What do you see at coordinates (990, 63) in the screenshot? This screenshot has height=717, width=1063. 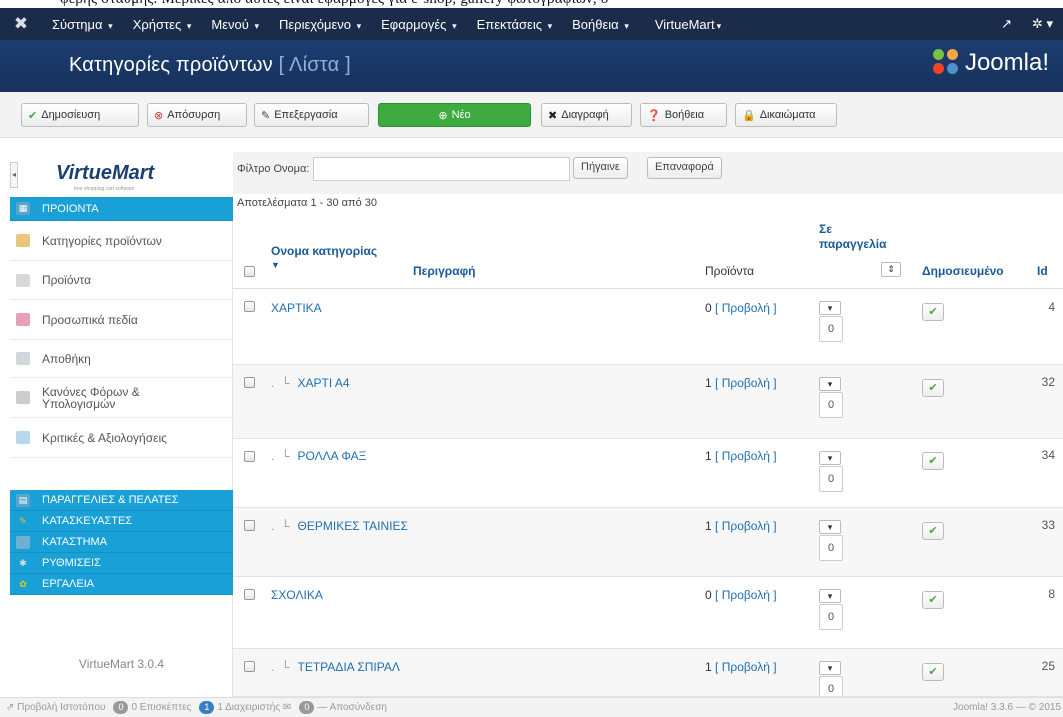 I see `joomla-logo: Joomla!` at bounding box center [990, 63].